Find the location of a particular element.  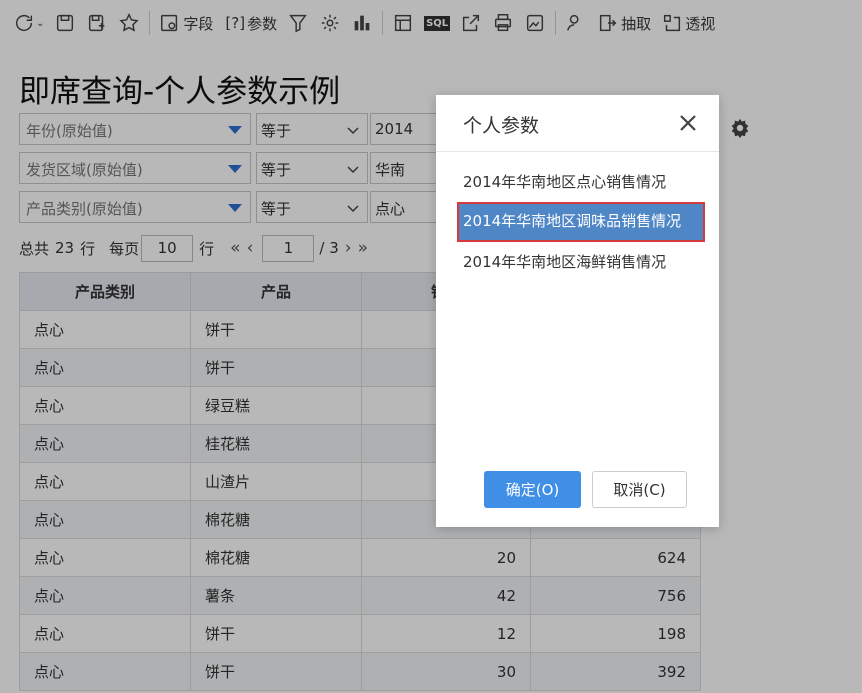

param-list-item: 2014年华南地区点心销售情况 is located at coordinates (581, 182).